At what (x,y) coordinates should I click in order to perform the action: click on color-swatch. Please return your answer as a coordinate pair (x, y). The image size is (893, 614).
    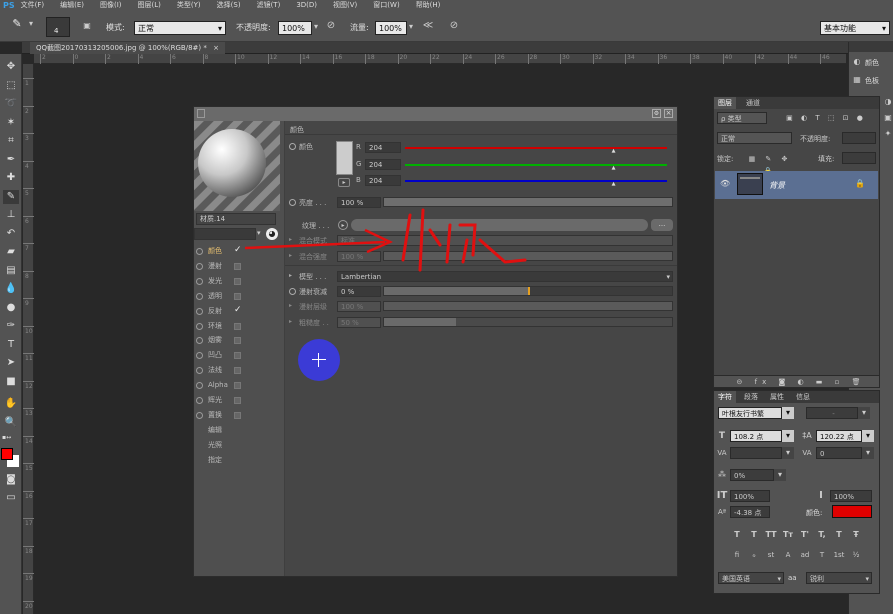
    Looking at the image, I should click on (344, 158).